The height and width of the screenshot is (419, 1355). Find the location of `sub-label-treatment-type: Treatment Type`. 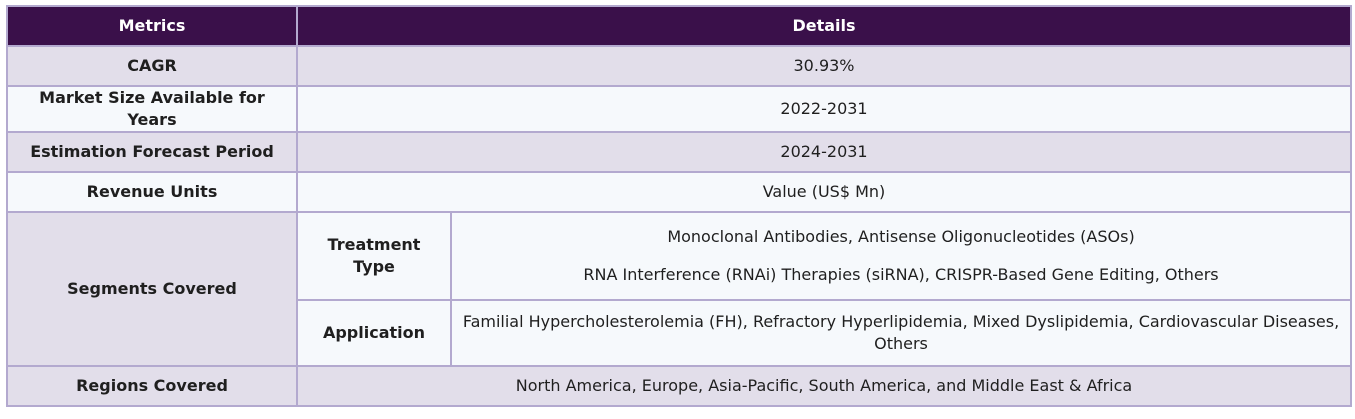

sub-label-treatment-type: Treatment Type is located at coordinates (374, 256).